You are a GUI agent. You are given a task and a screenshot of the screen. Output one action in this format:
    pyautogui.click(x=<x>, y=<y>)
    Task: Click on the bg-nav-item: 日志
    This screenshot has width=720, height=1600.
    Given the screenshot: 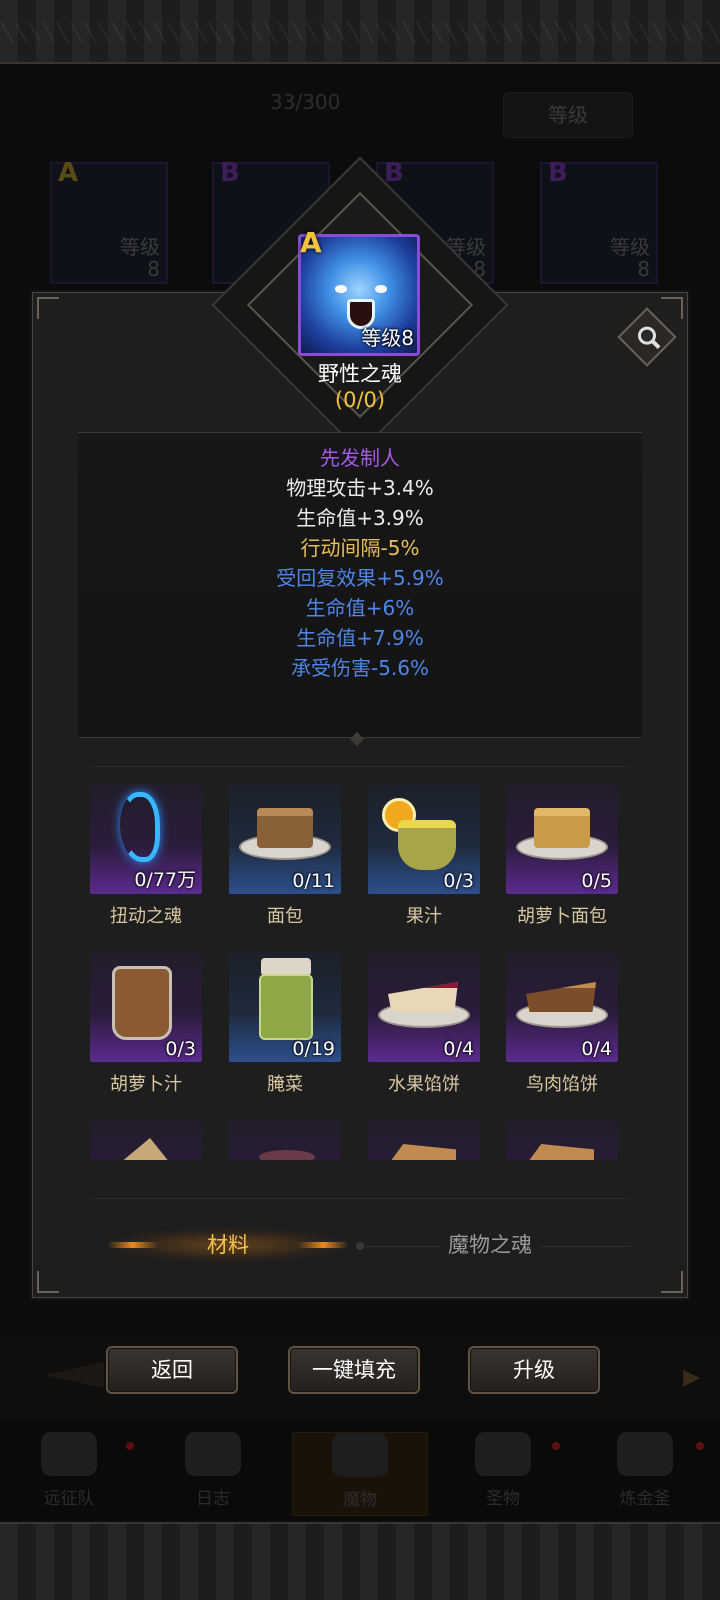 What is the action you would take?
    pyautogui.click(x=213, y=1474)
    